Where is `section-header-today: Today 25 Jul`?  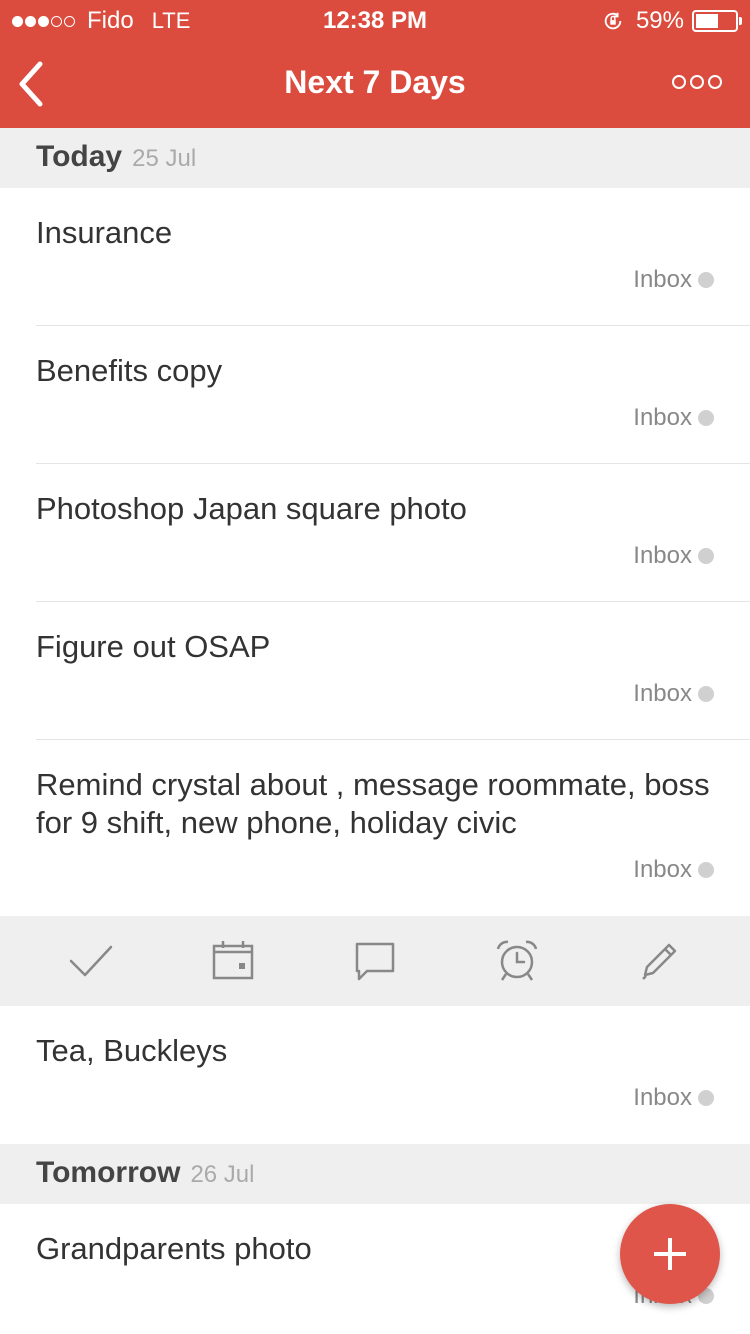 section-header-today: Today 25 Jul is located at coordinates (375, 158).